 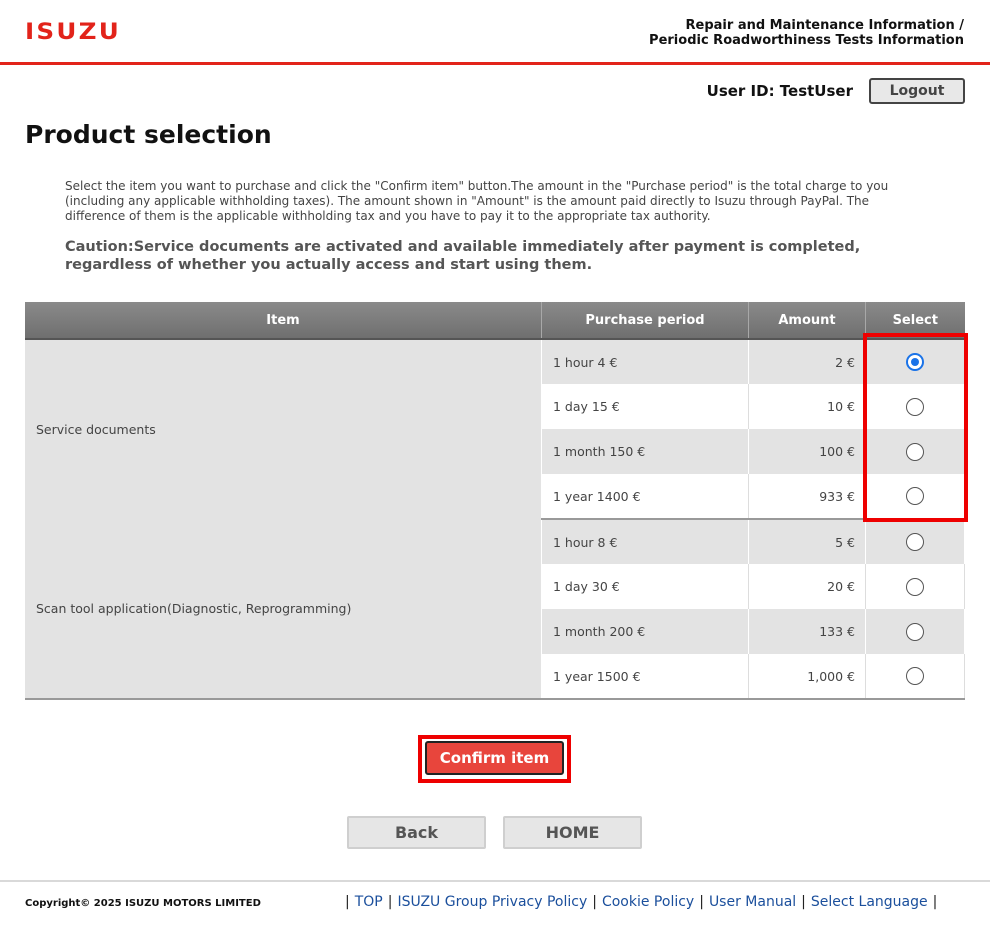 What do you see at coordinates (645, 541) in the screenshot?
I see `purchase-period: 1 hour 8 €` at bounding box center [645, 541].